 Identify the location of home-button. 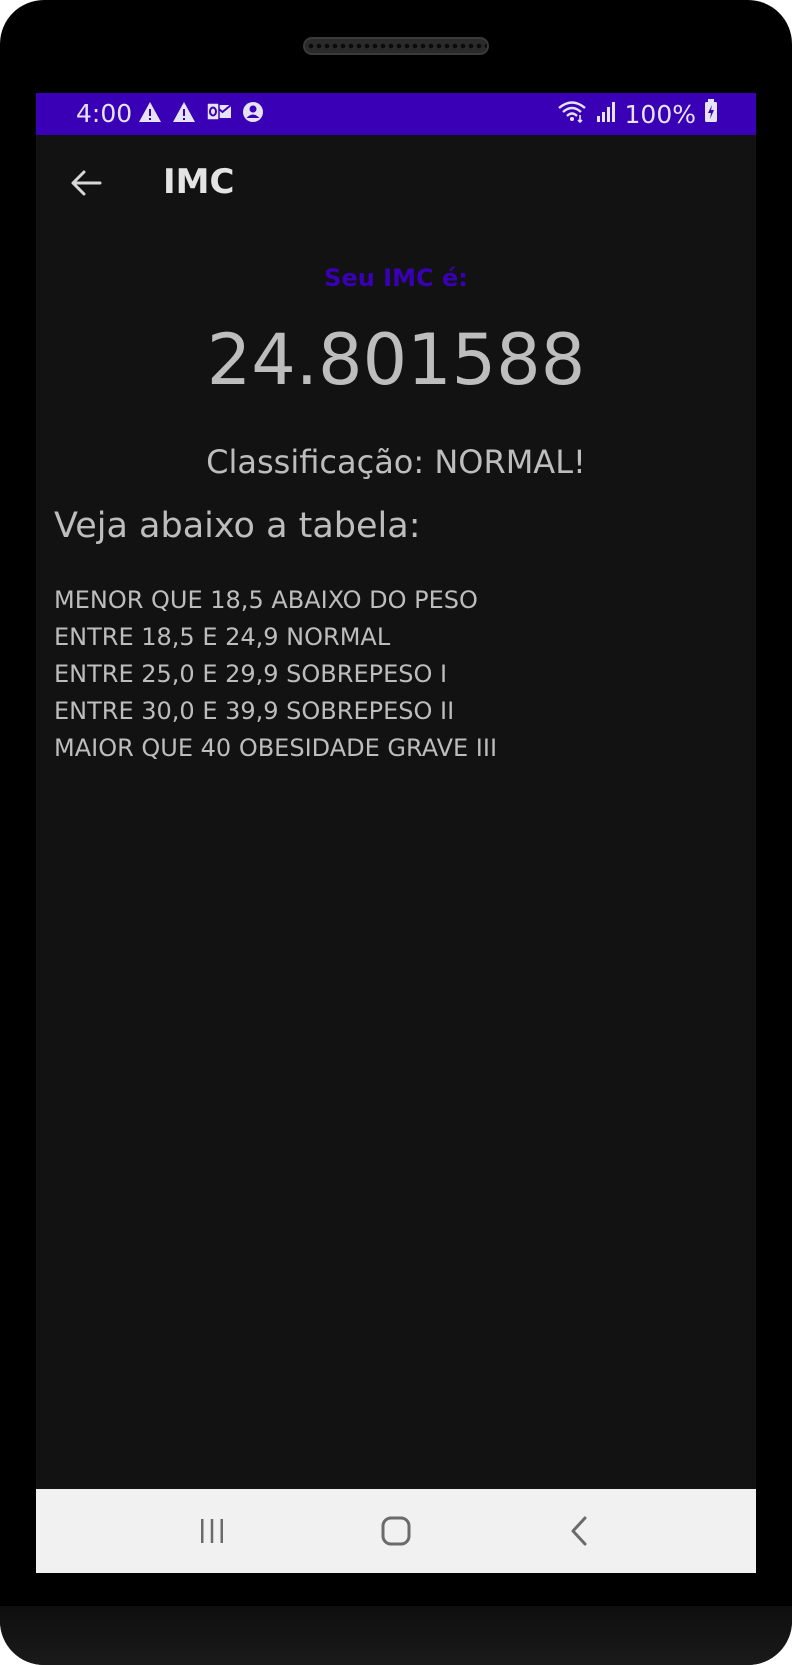
(396, 1531).